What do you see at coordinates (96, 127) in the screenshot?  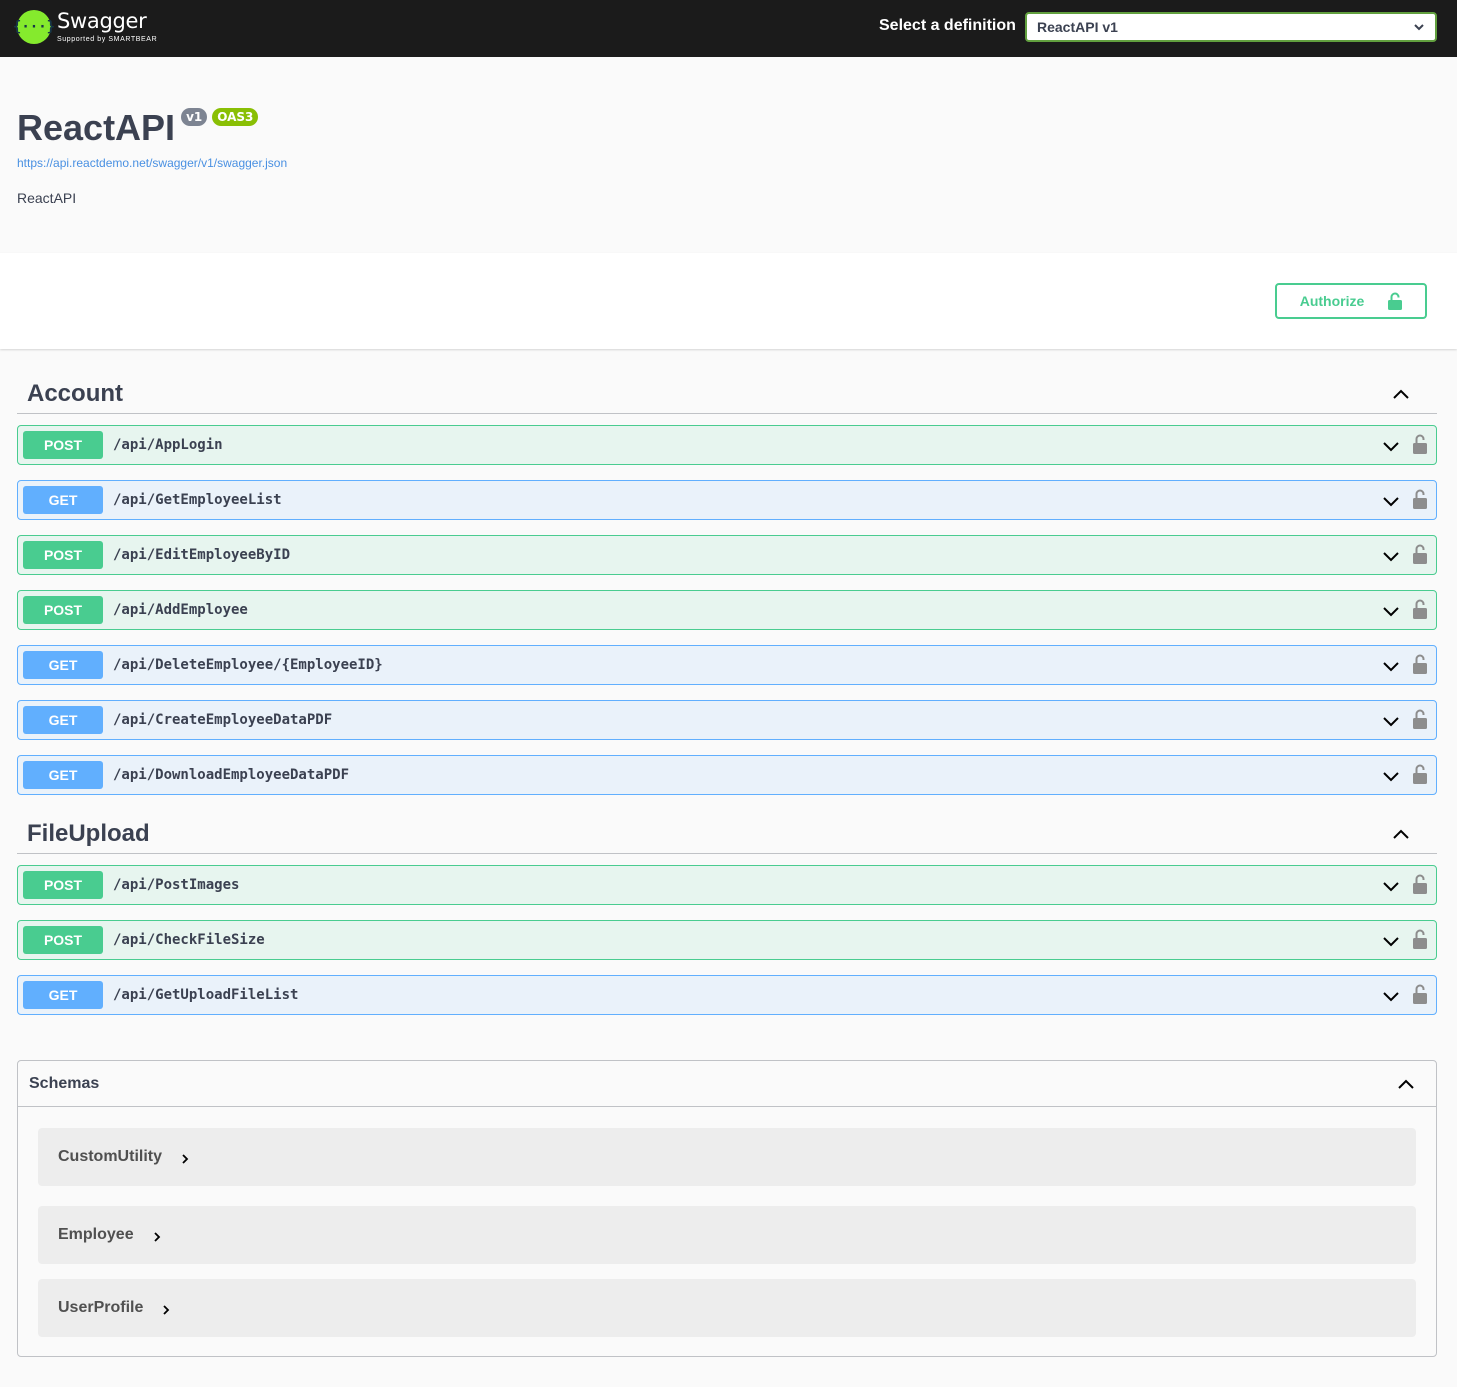 I see `page-title: ReactAPI` at bounding box center [96, 127].